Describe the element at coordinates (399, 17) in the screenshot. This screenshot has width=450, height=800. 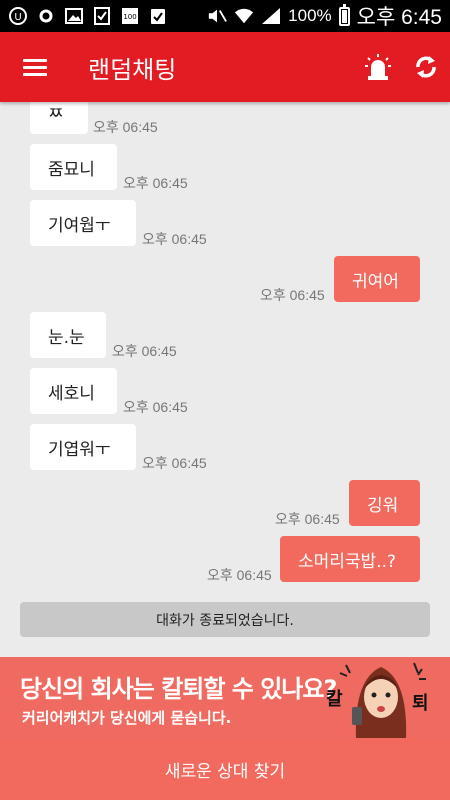
I see `clock: 오후 6:45` at that location.